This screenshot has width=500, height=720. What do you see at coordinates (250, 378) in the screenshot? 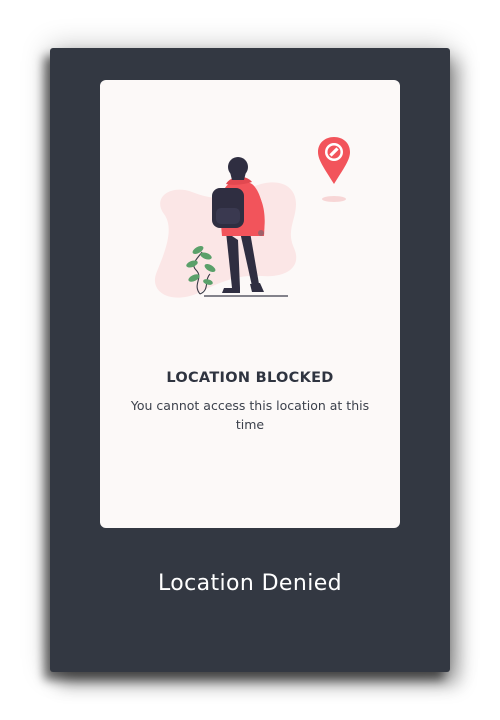
I see `card-title: LOCATION BLOCKED` at bounding box center [250, 378].